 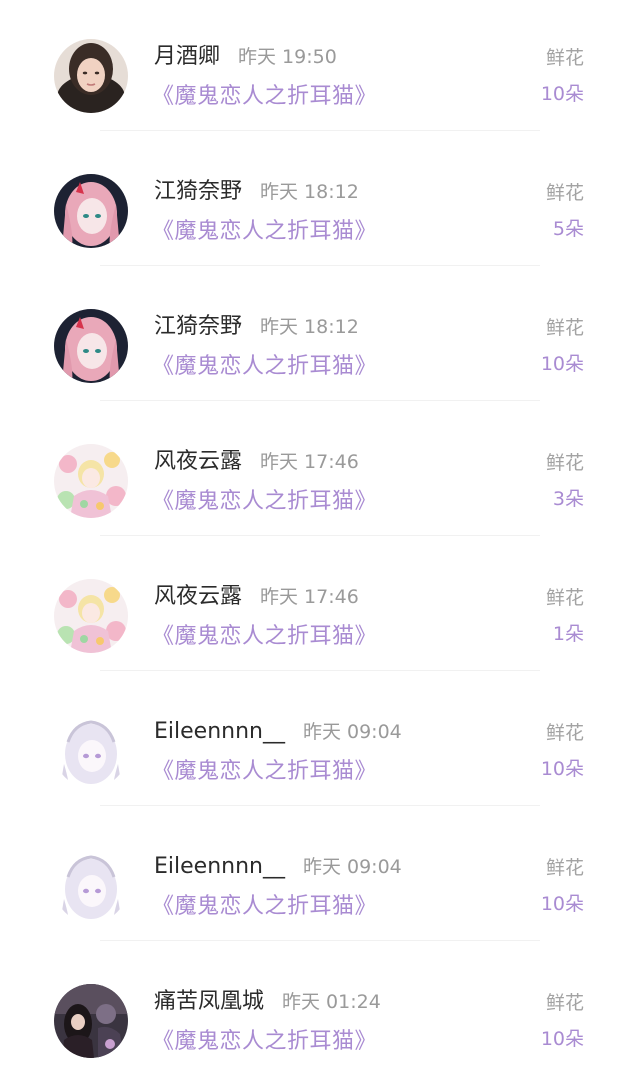 I want to click on list-item: 痛苦凤凰城 昨天 01:24 《魔鬼恋人之折耳猫》 鲜花 10朵, so click(x=320, y=1012).